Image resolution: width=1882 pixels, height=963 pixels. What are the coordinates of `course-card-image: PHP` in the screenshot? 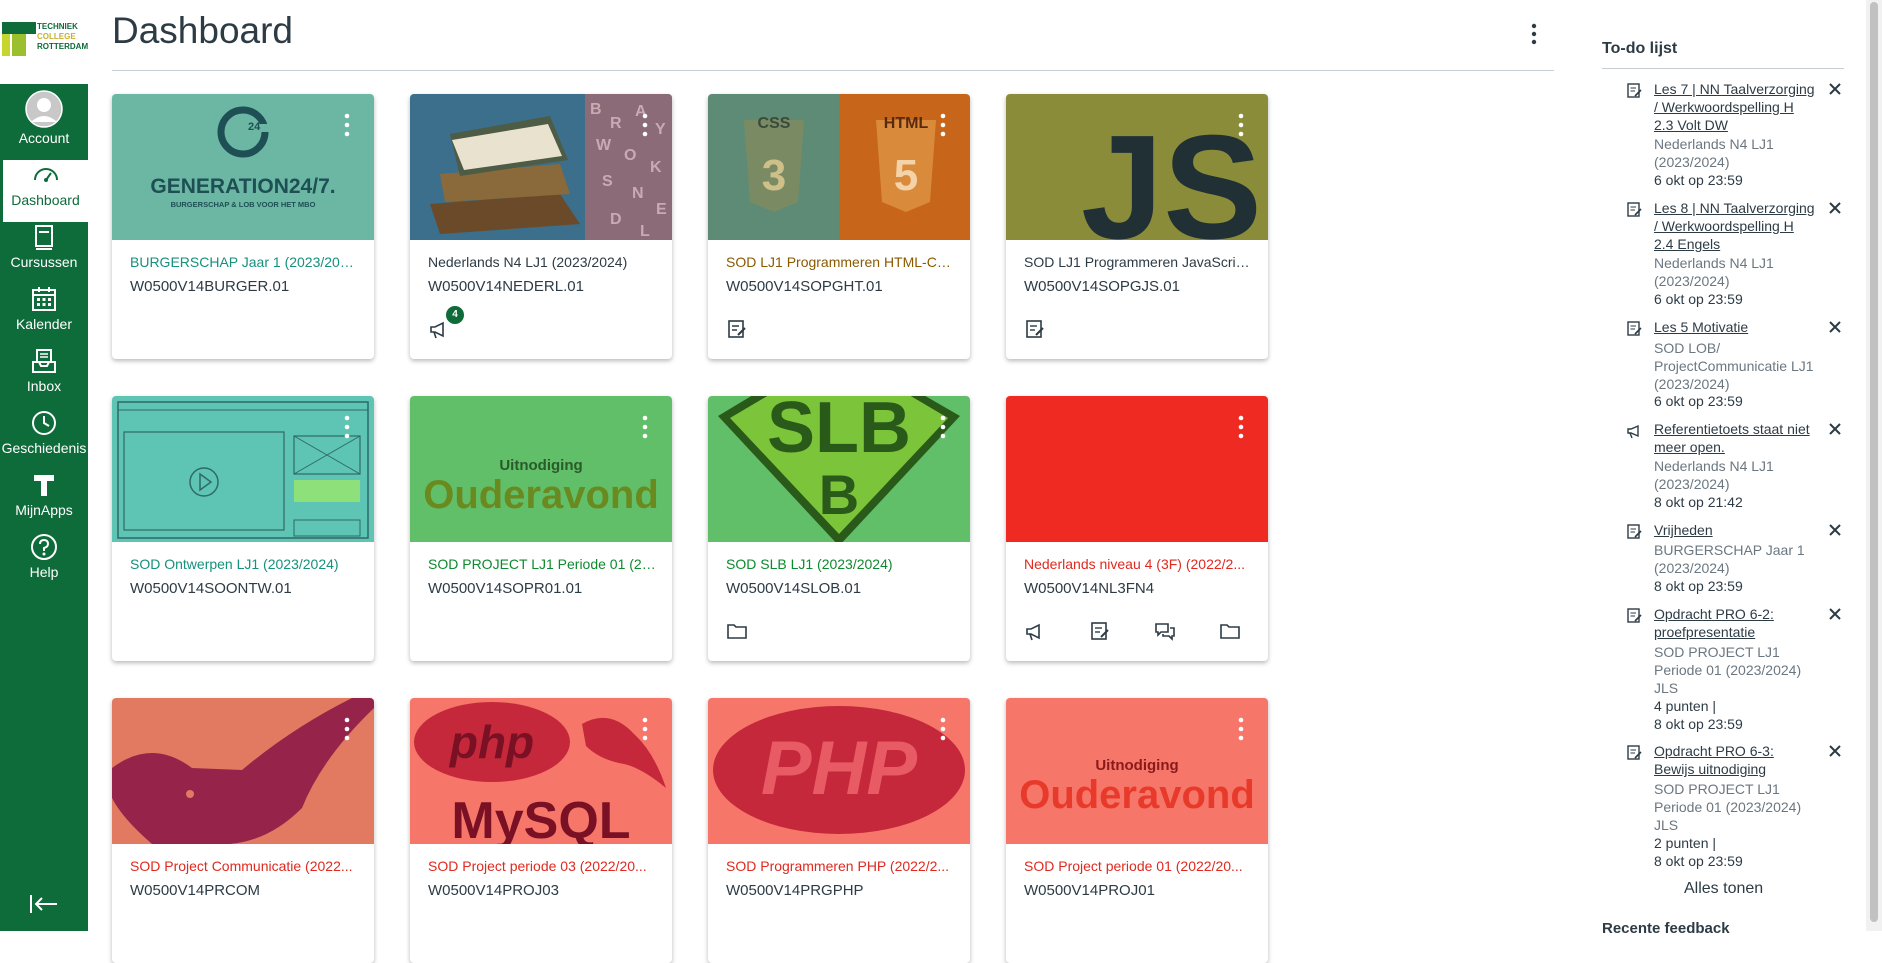 It's located at (839, 771).